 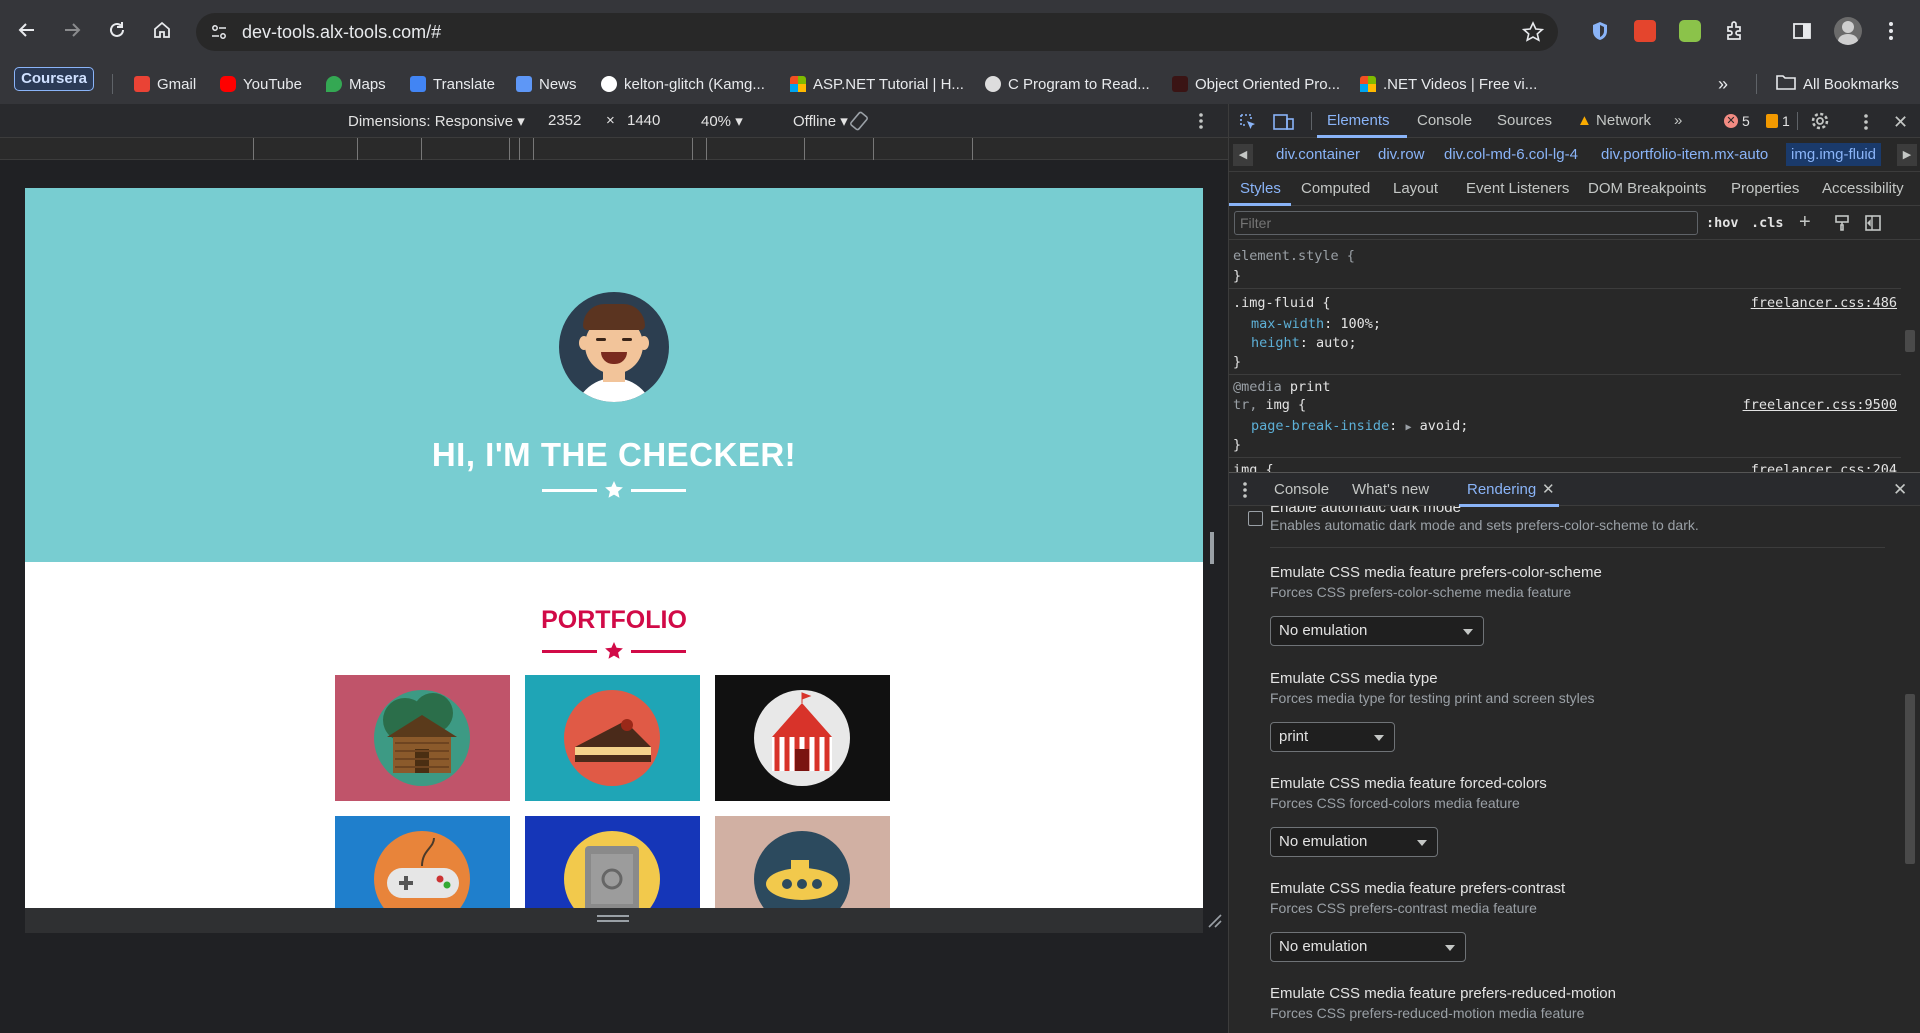 I want to click on tab-console: Console, so click(x=1444, y=120).